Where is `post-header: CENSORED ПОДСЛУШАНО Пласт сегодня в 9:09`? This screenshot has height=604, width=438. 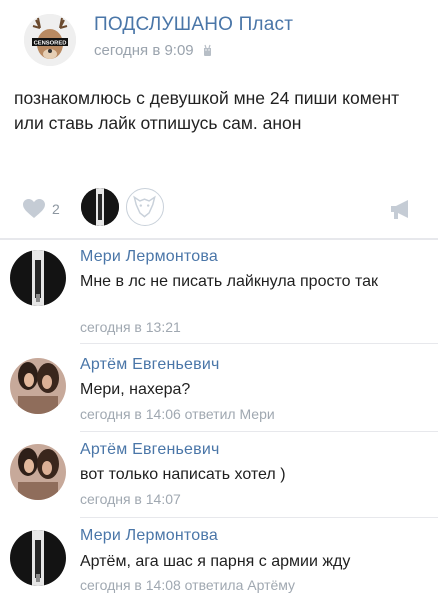
post-header: CENSORED ПОДСЛУШАНО Пласт сегодня в 9:09 is located at coordinates (219, 38).